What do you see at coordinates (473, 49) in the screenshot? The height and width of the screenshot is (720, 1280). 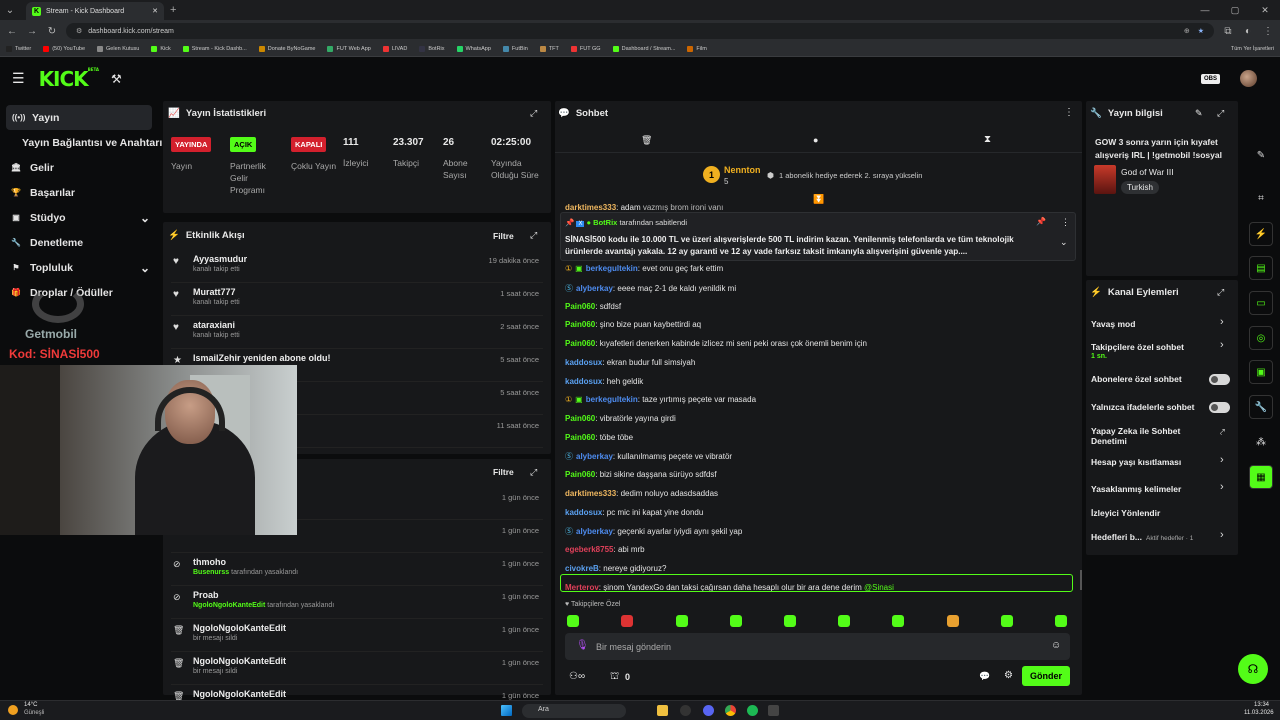 I see `bookmark-item: WhatsApp` at bounding box center [473, 49].